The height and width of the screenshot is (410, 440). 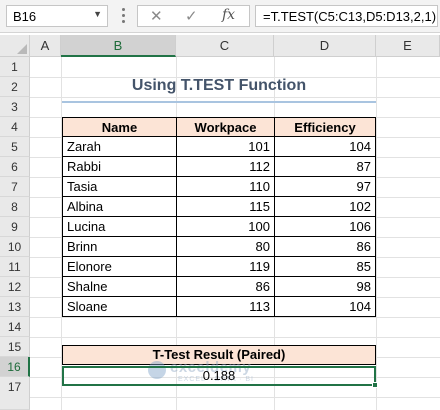 I want to click on table-cell-efficiency: 97, so click(x=325, y=187).